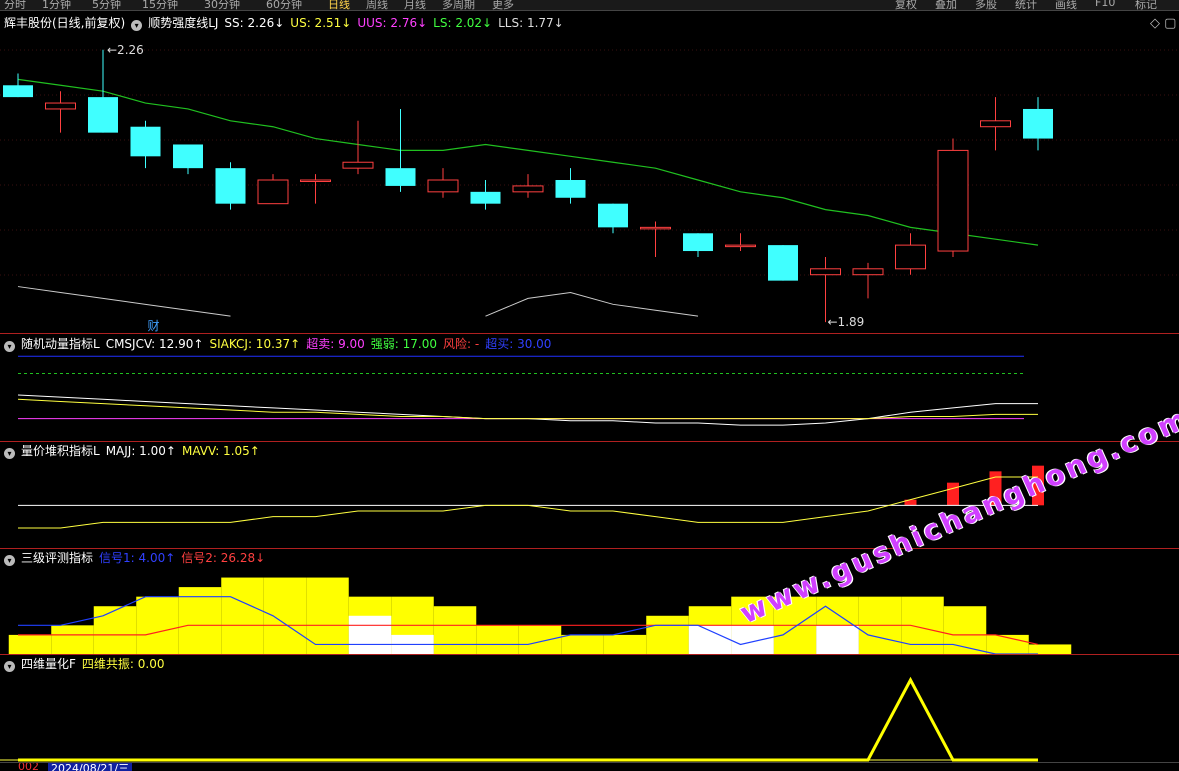 This screenshot has width=1179, height=771. What do you see at coordinates (15, 6) in the screenshot?
I see `period-tab-0: 分时` at bounding box center [15, 6].